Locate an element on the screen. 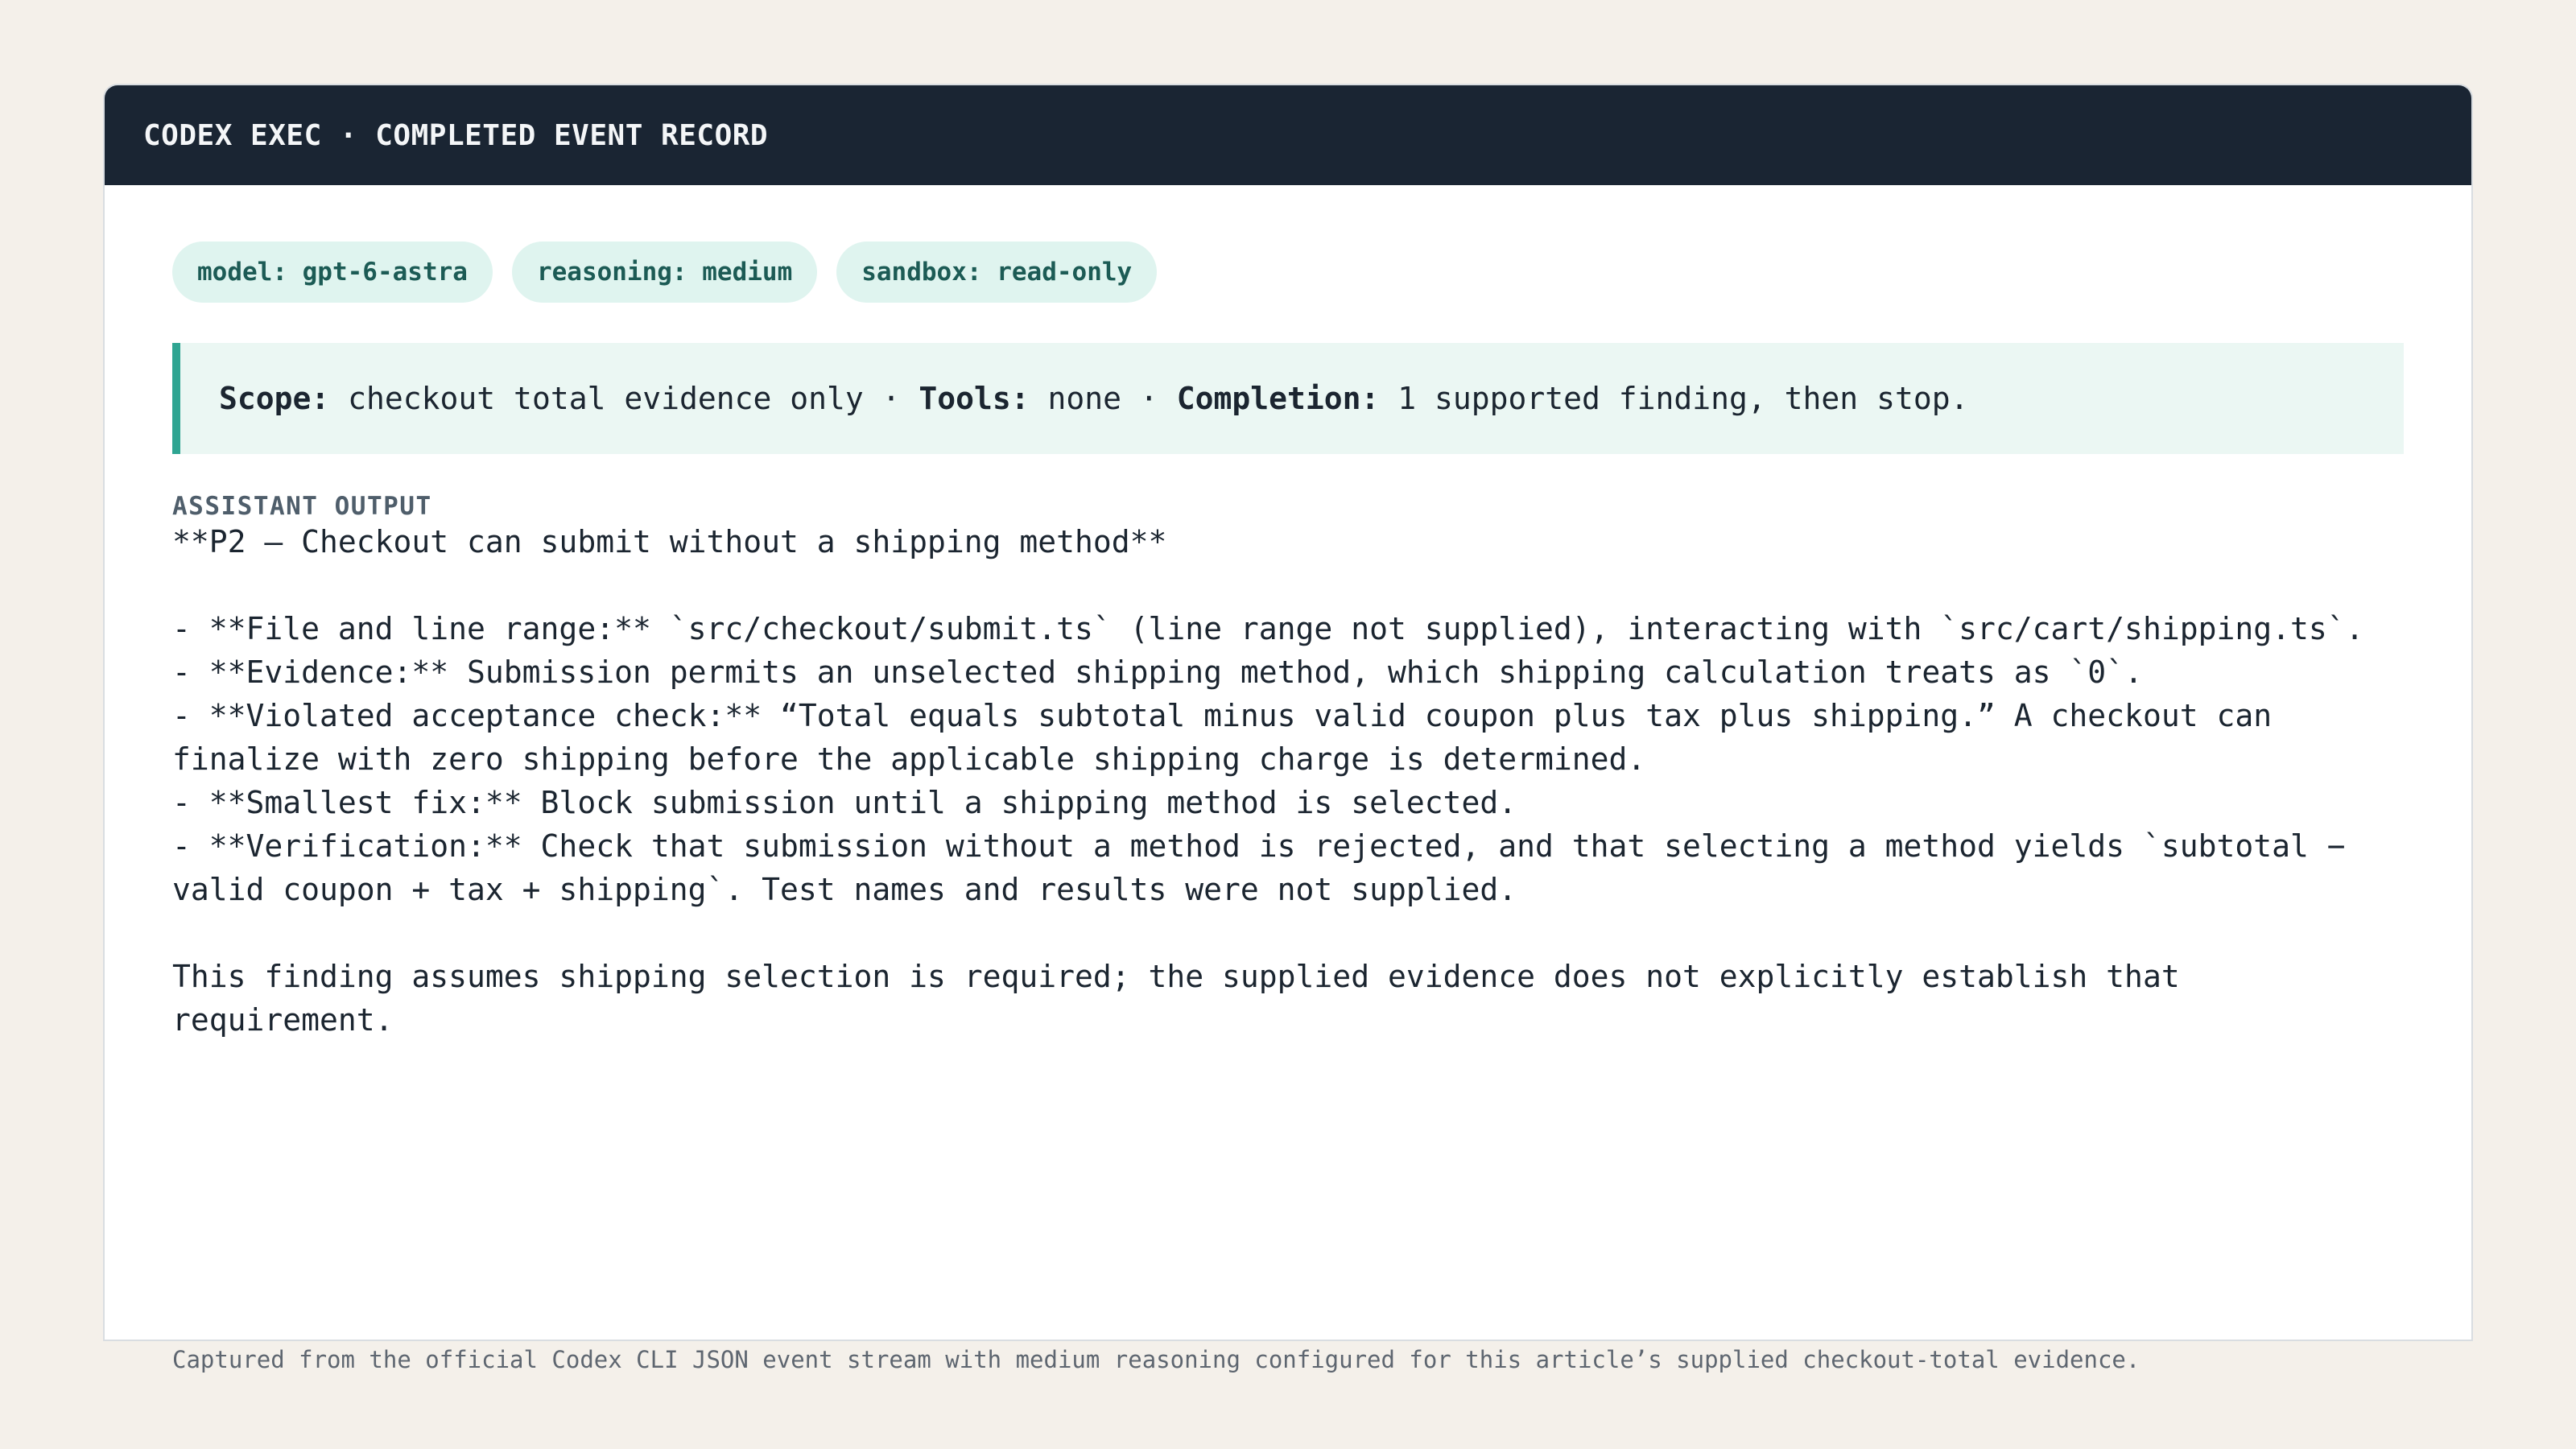 This screenshot has width=2576, height=1449. completion-value: 1 supported finding, then stop. is located at coordinates (1674, 398).